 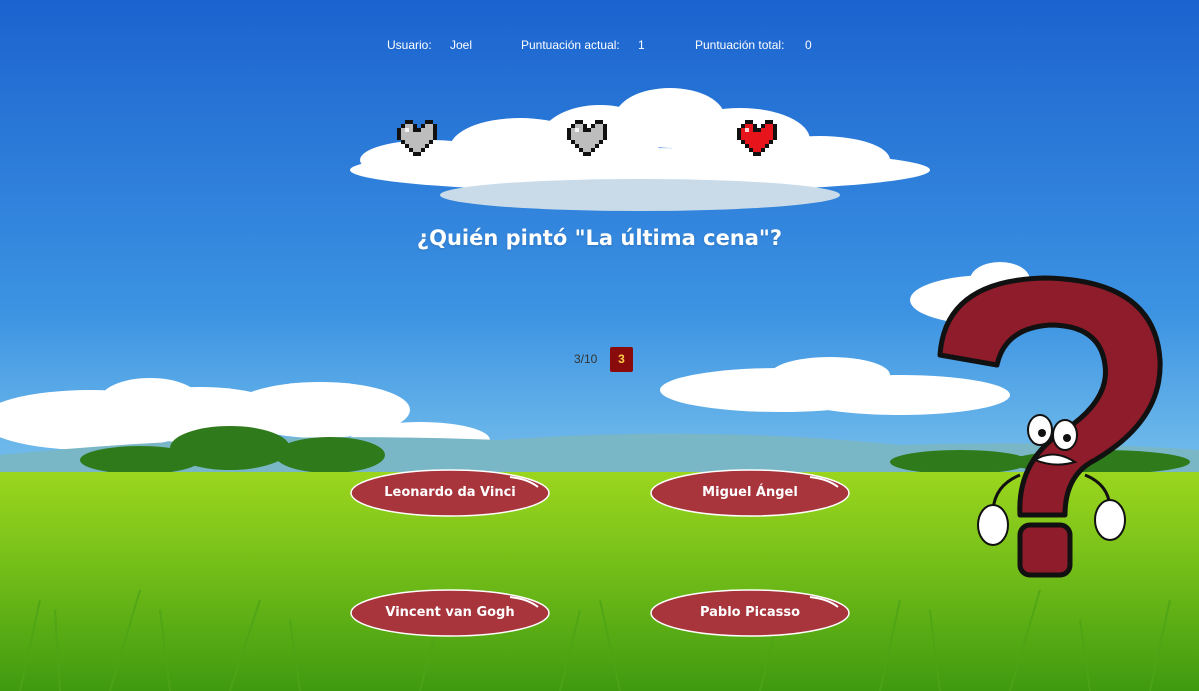 I want to click on total-score-label: Puntuación total:, so click(x=740, y=45).